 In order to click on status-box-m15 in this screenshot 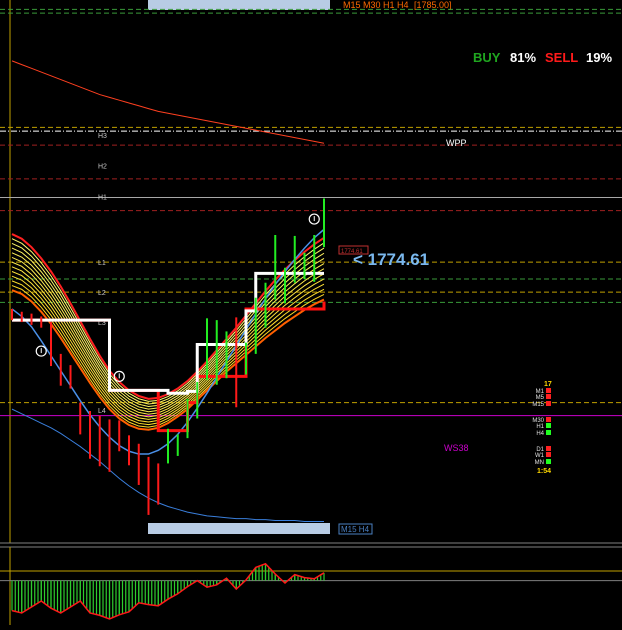, I will do `click(548, 403)`.